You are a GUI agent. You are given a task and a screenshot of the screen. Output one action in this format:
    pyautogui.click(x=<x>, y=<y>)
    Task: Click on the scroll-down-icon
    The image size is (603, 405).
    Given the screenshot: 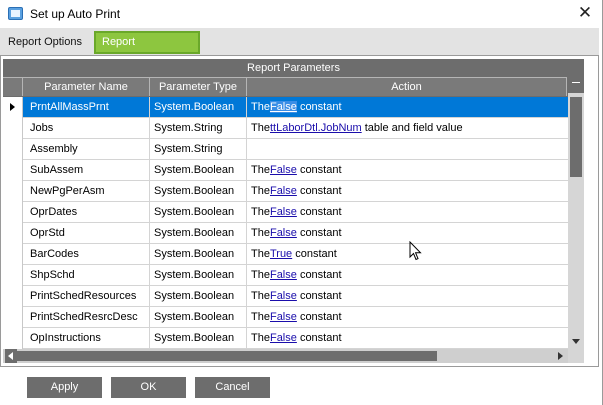 What is the action you would take?
    pyautogui.click(x=576, y=341)
    